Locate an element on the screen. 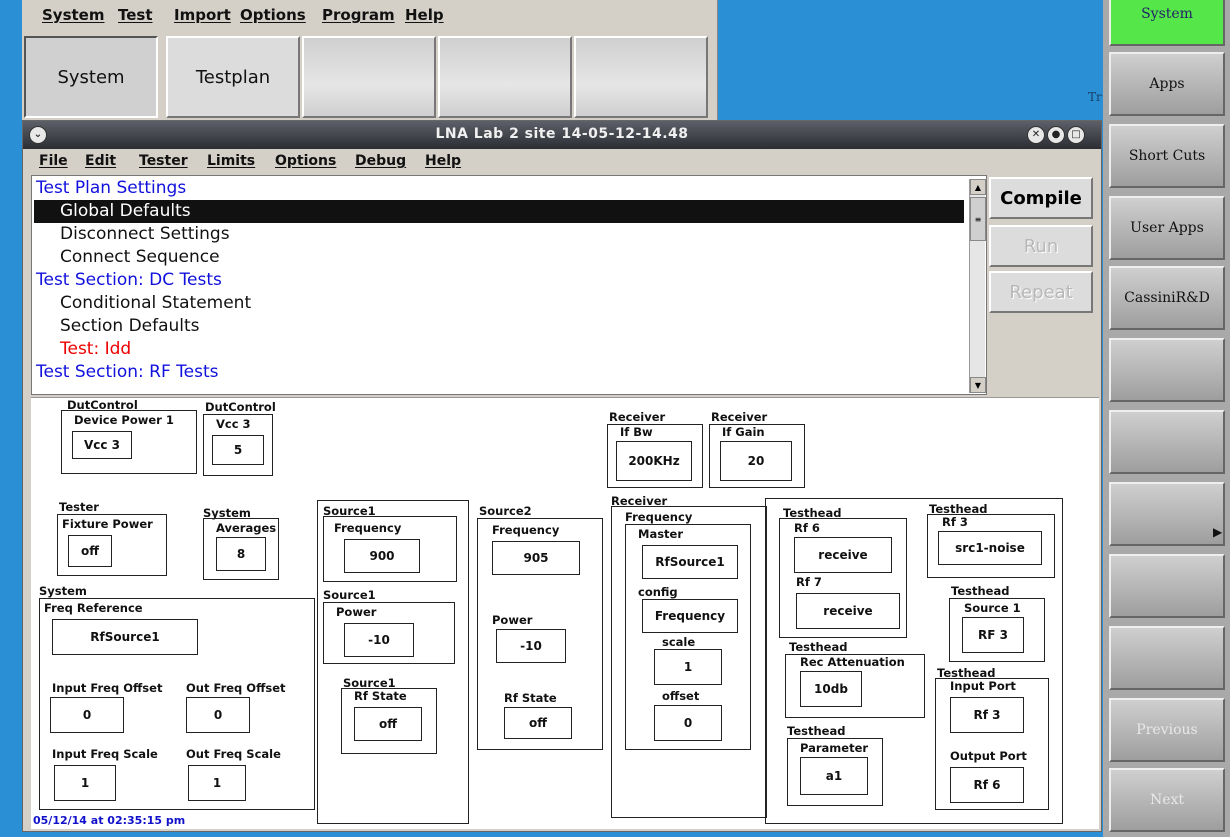 This screenshot has width=1230, height=837. tree-item-test-idd: Test: Idd is located at coordinates (95, 349).